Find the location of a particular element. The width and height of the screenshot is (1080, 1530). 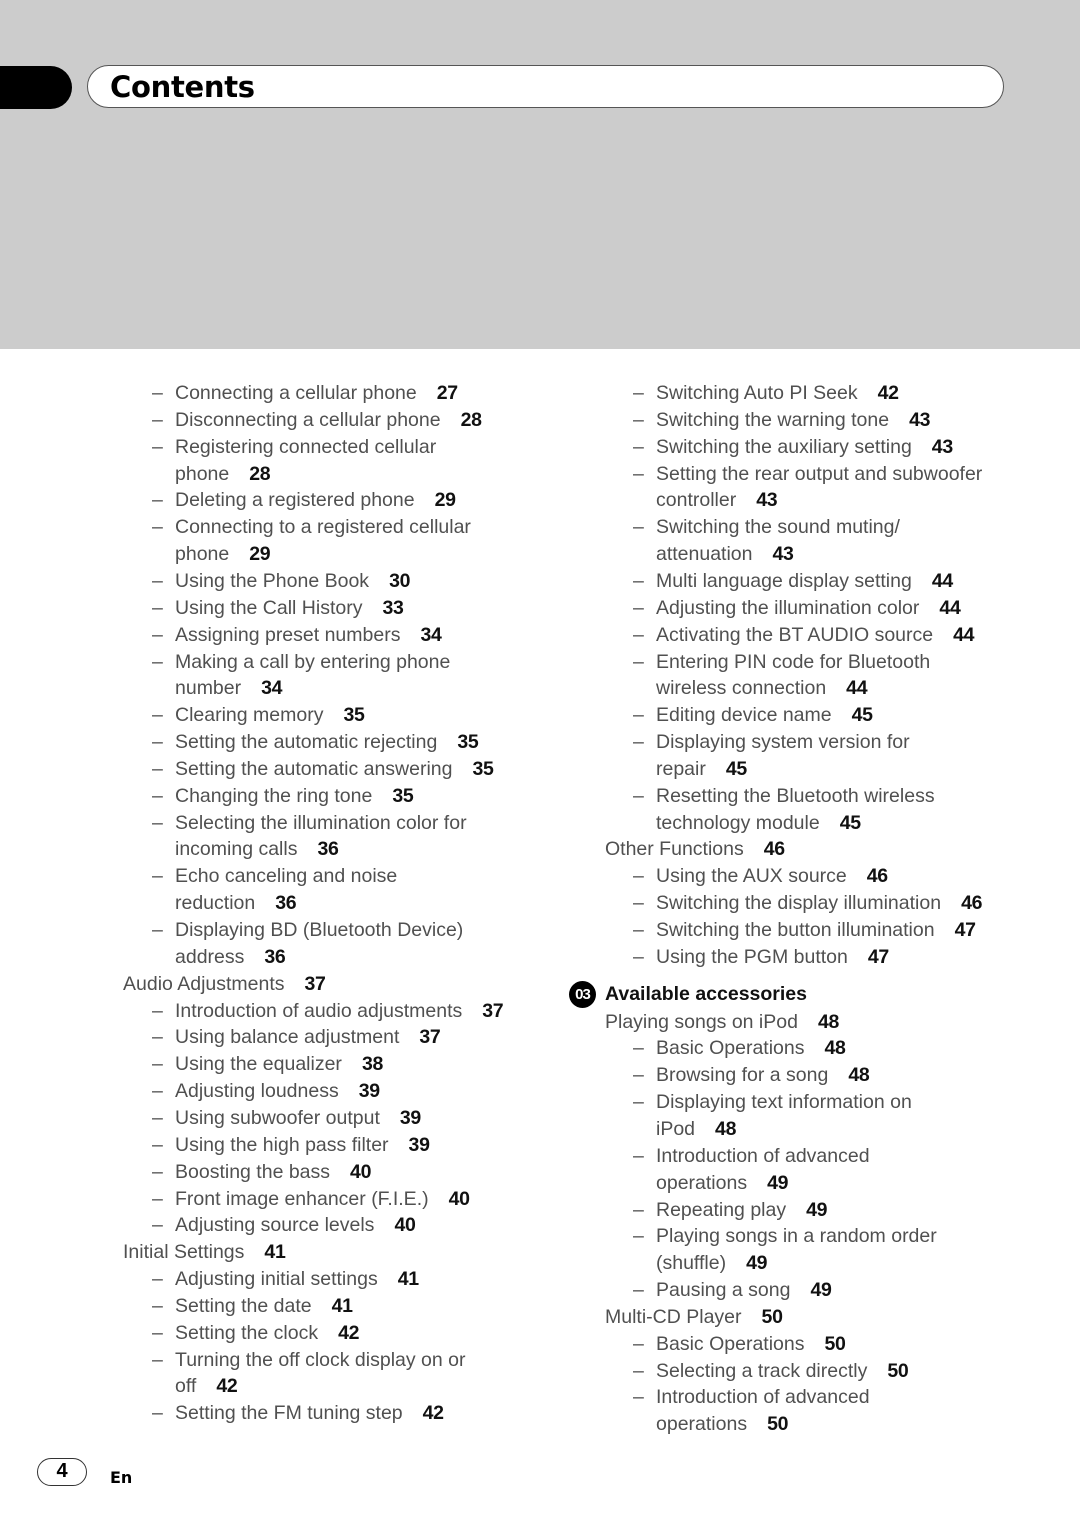

toc-entry-continued: operations 49 is located at coordinates (722, 1183).